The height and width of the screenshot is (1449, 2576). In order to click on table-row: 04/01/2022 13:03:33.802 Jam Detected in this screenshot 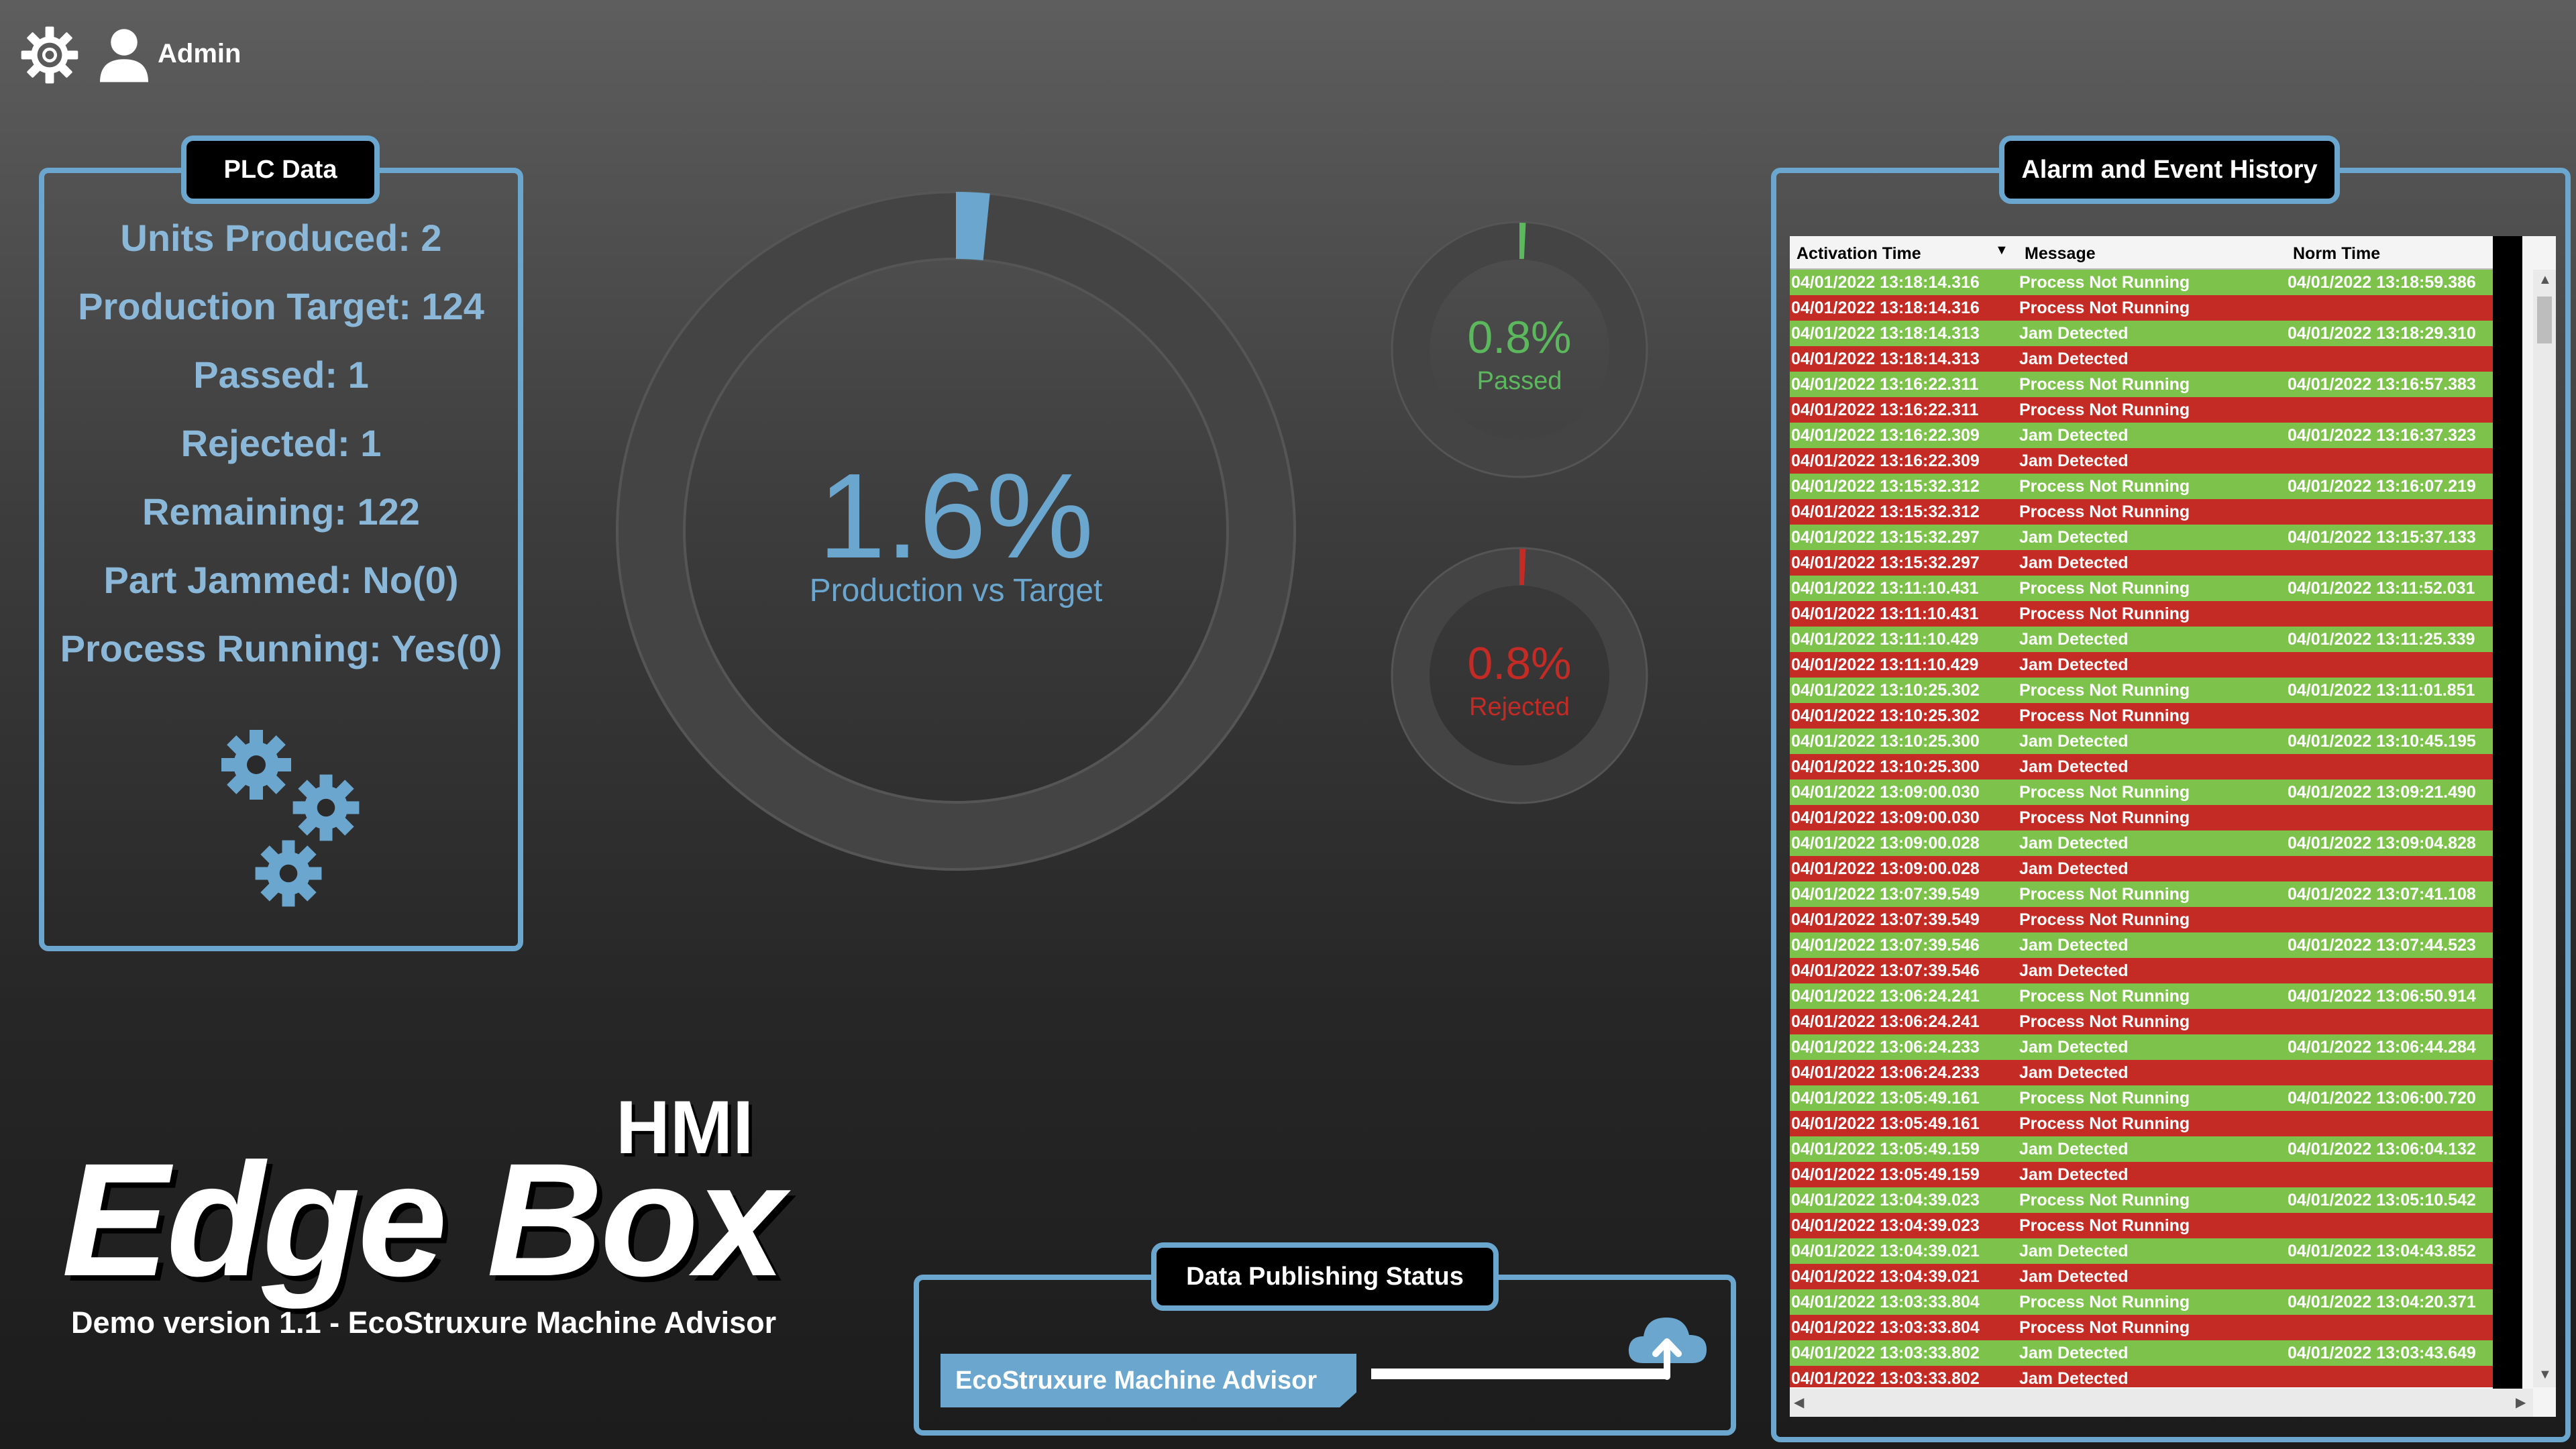, I will do `click(2141, 1376)`.